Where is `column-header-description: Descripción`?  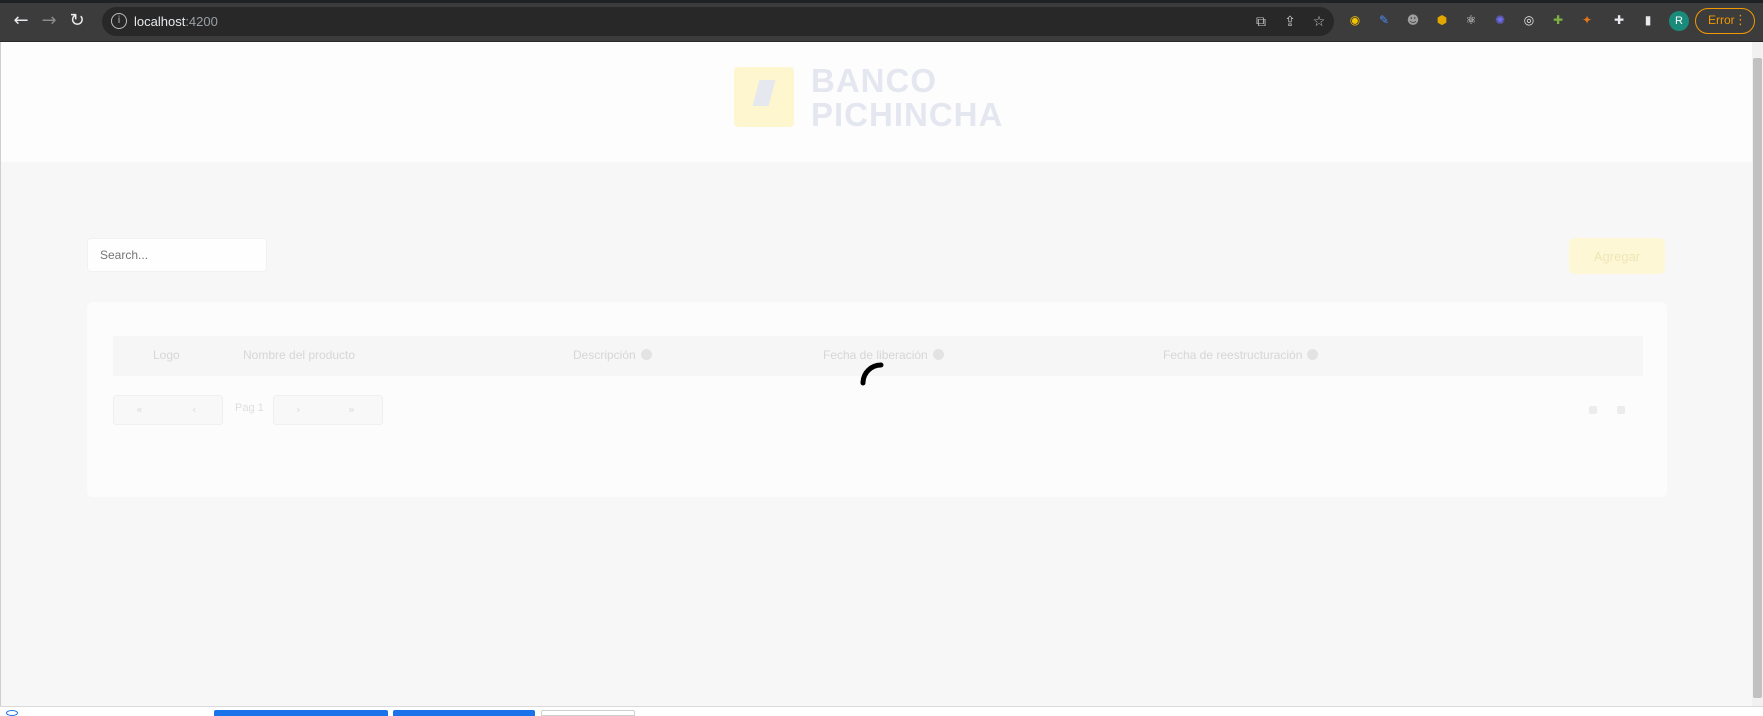
column-header-description: Descripción is located at coordinates (612, 355).